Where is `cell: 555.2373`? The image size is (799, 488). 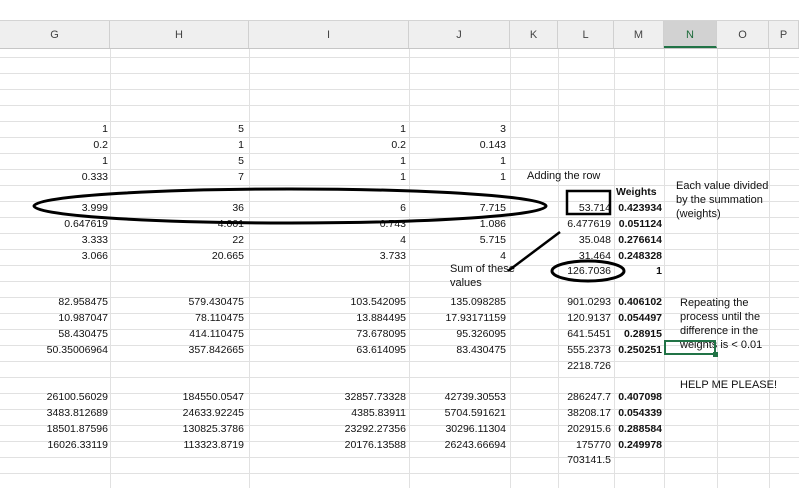
cell: 555.2373 is located at coordinates (585, 350).